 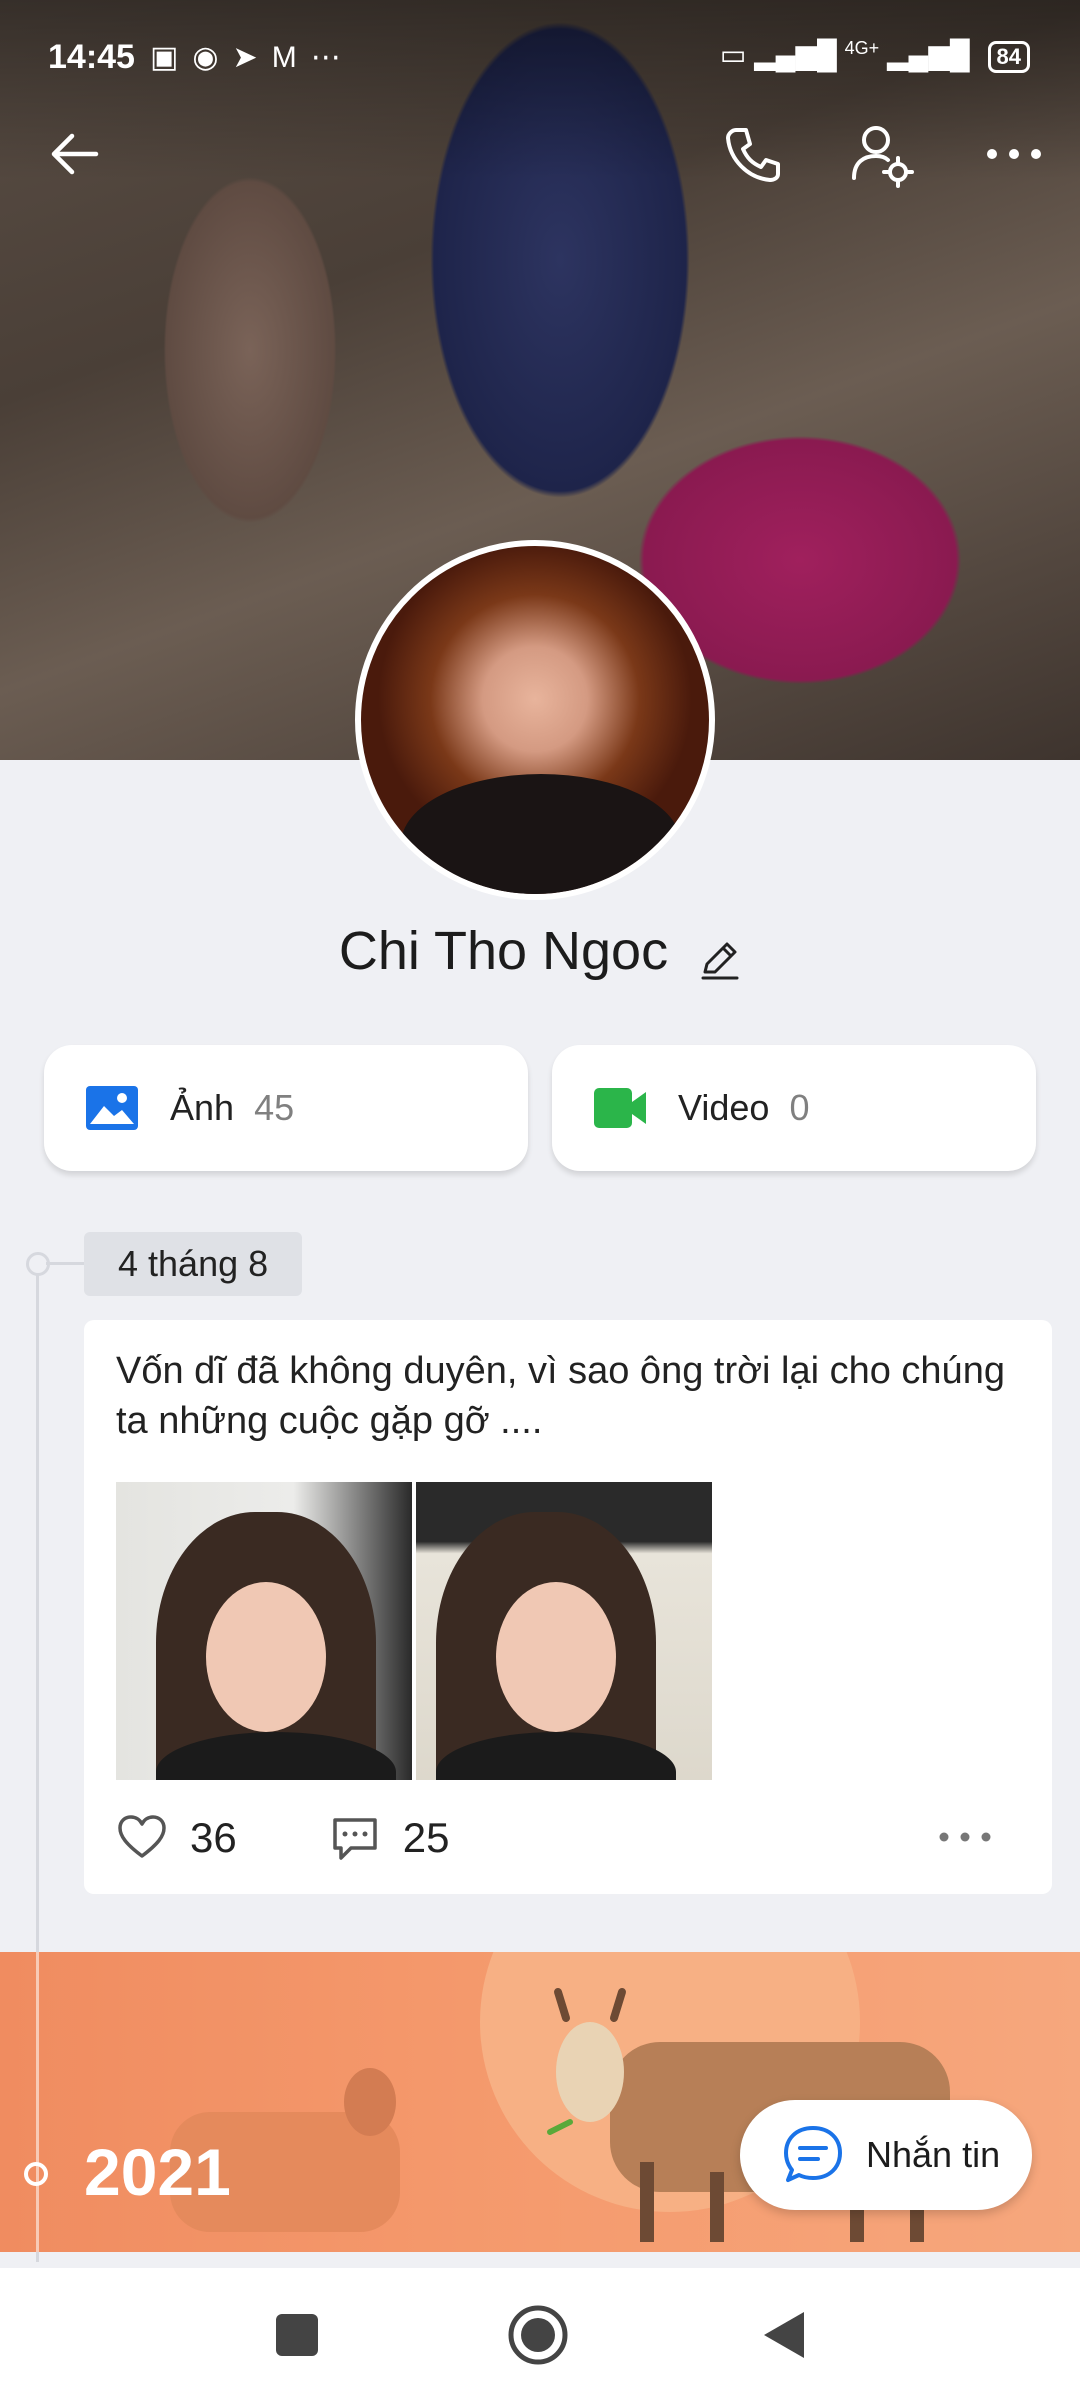 I want to click on notification-icons: ▣◉➤M⋯, so click(x=252, y=57).